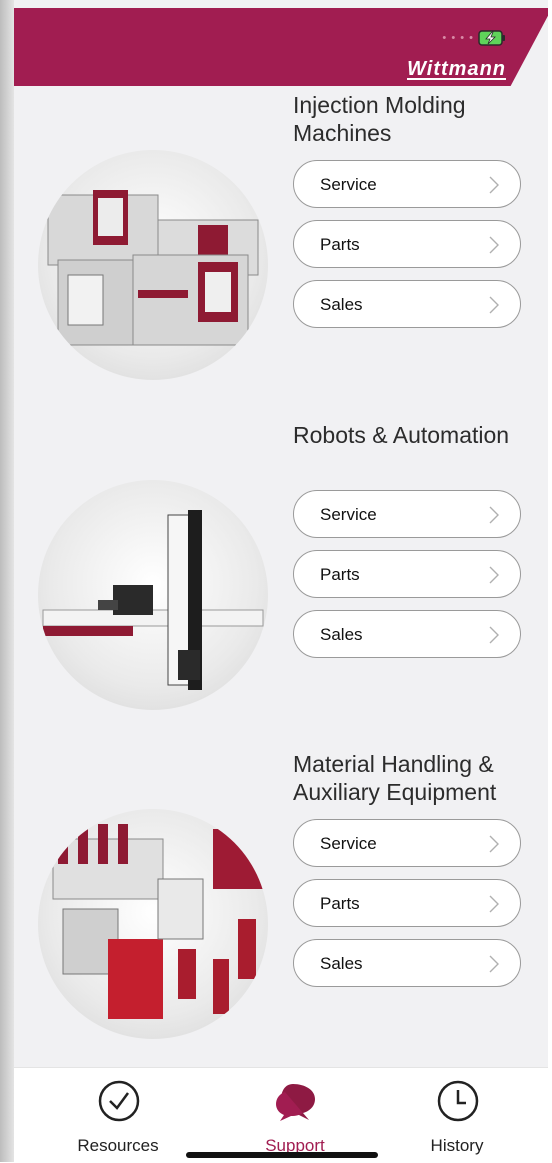 The height and width of the screenshot is (1163, 552). Describe the element at coordinates (153, 265) in the screenshot. I see `injection-molding-machines-image` at that location.